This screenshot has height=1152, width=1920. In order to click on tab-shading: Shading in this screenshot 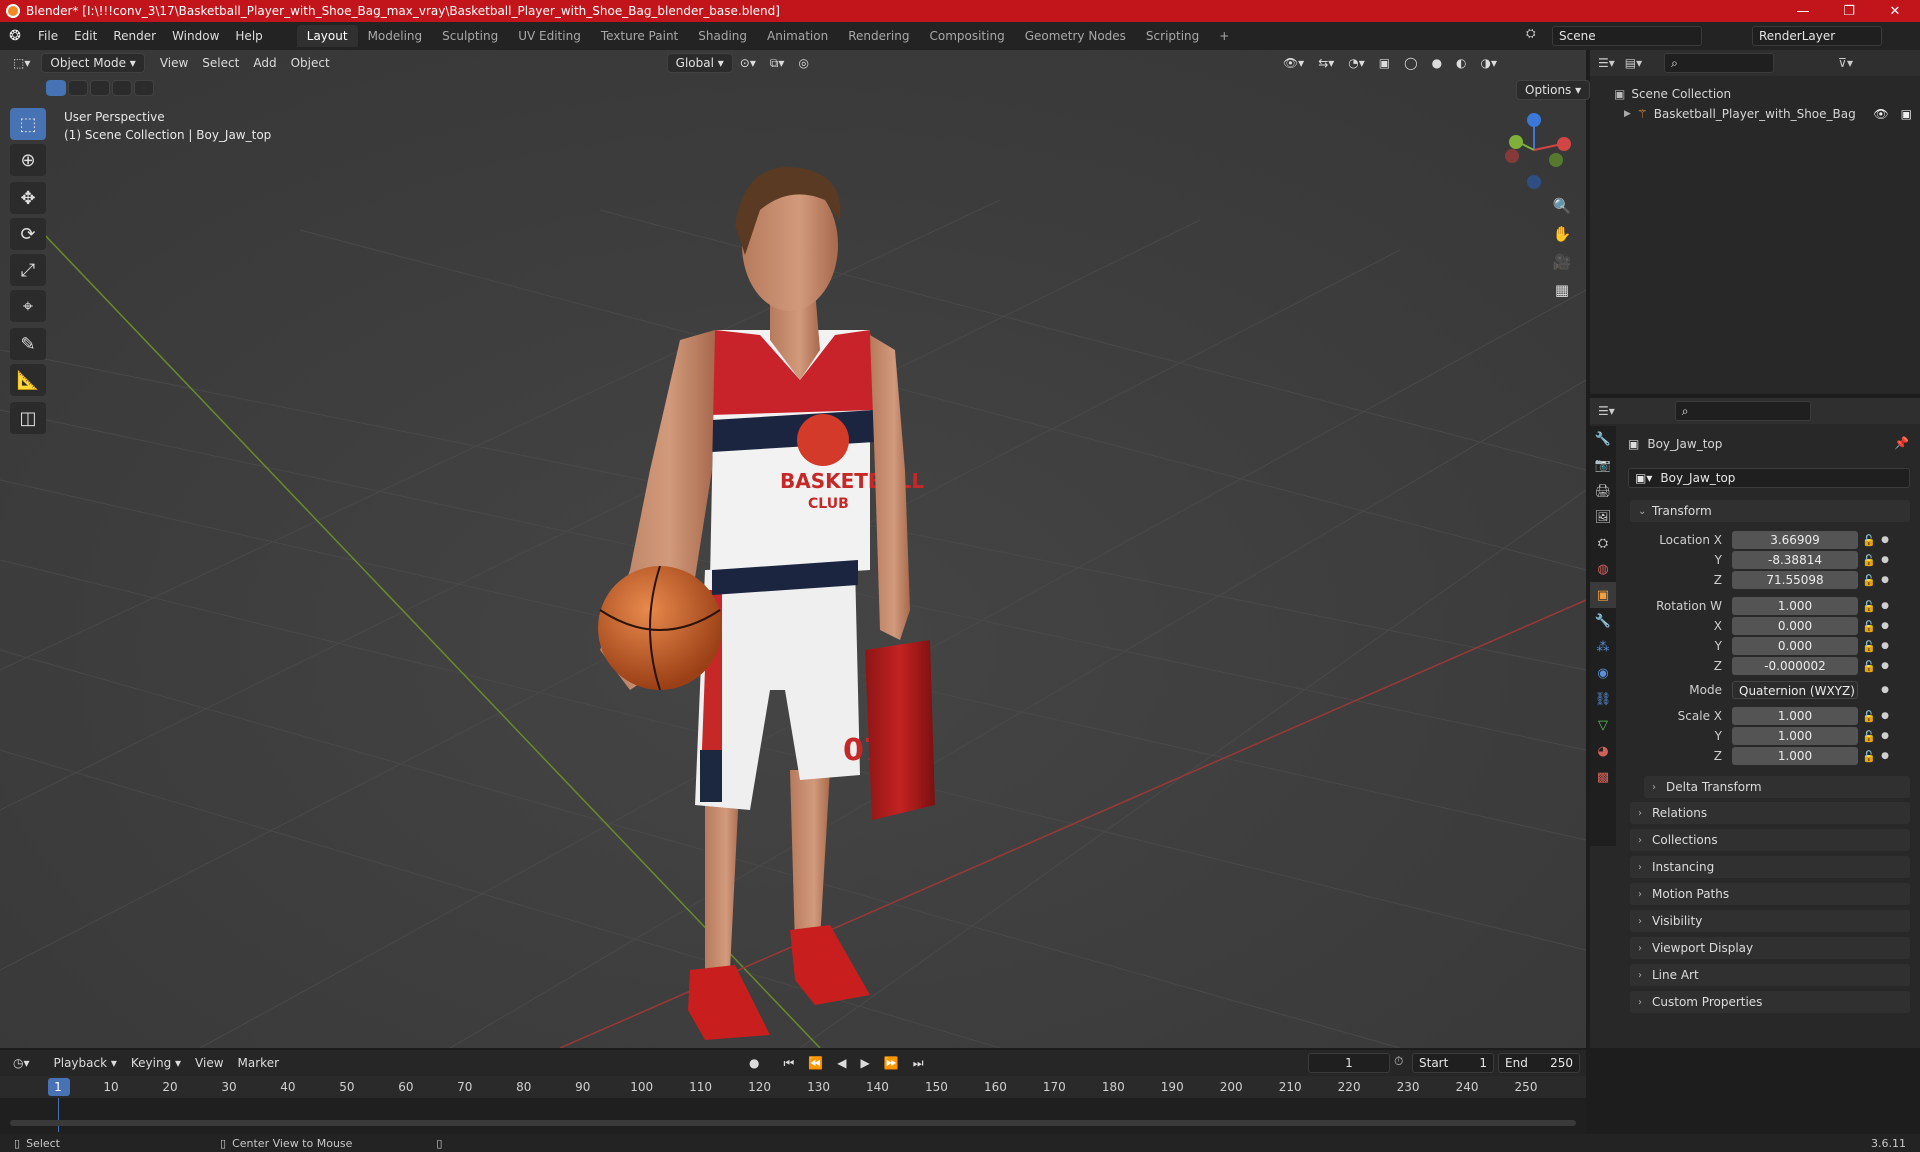, I will do `click(722, 36)`.